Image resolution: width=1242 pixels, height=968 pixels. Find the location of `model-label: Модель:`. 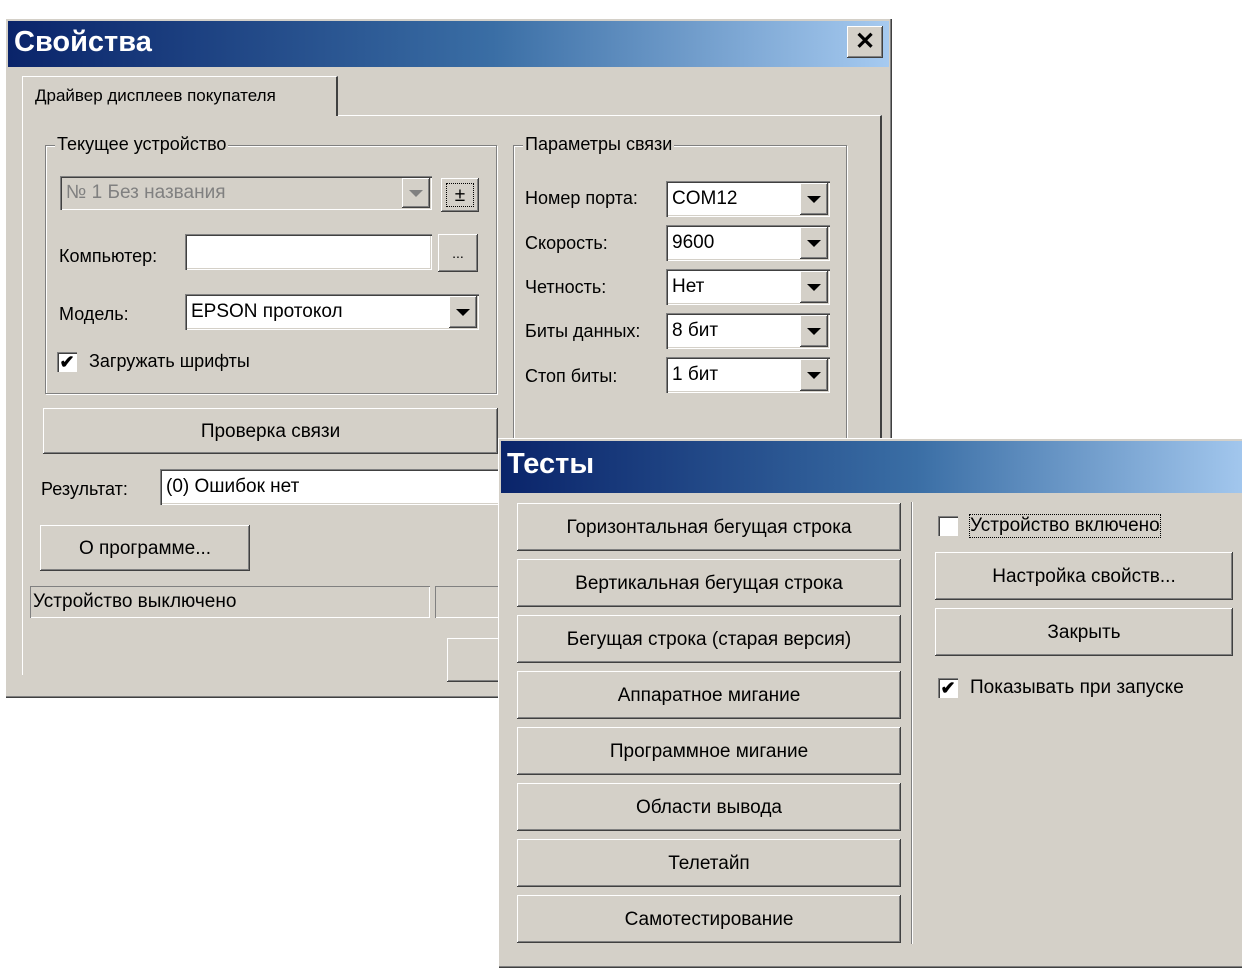

model-label: Модель: is located at coordinates (94, 314).